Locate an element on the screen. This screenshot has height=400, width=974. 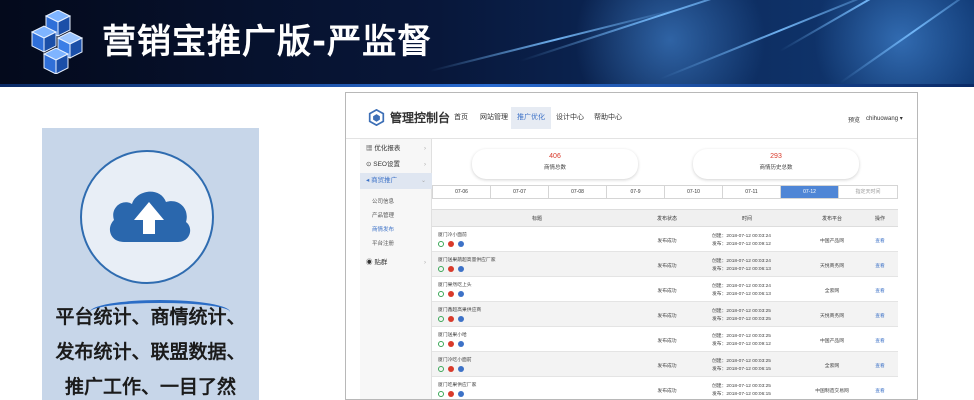
nav-design-center: 设计中心 is located at coordinates (570, 118).